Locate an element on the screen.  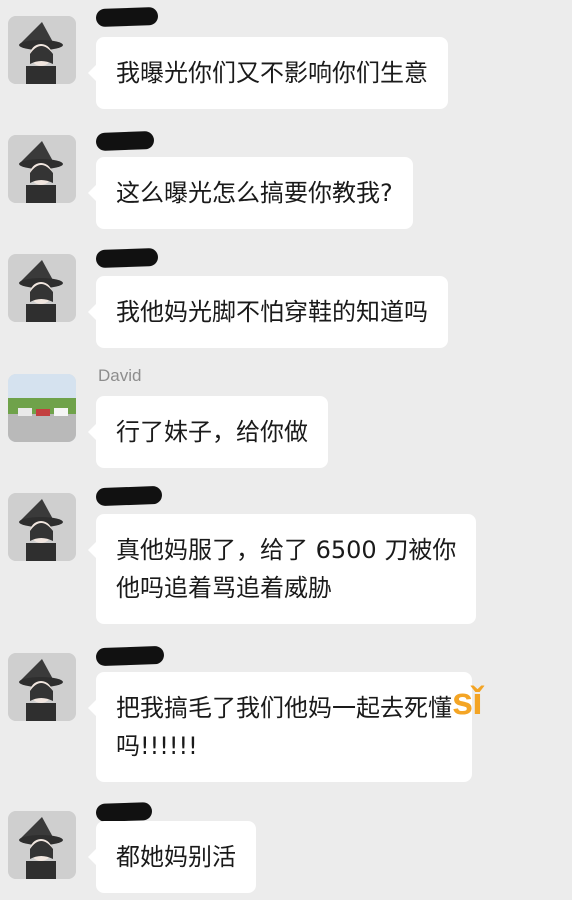
watermark-text: sǐ is located at coordinates (467, 702).